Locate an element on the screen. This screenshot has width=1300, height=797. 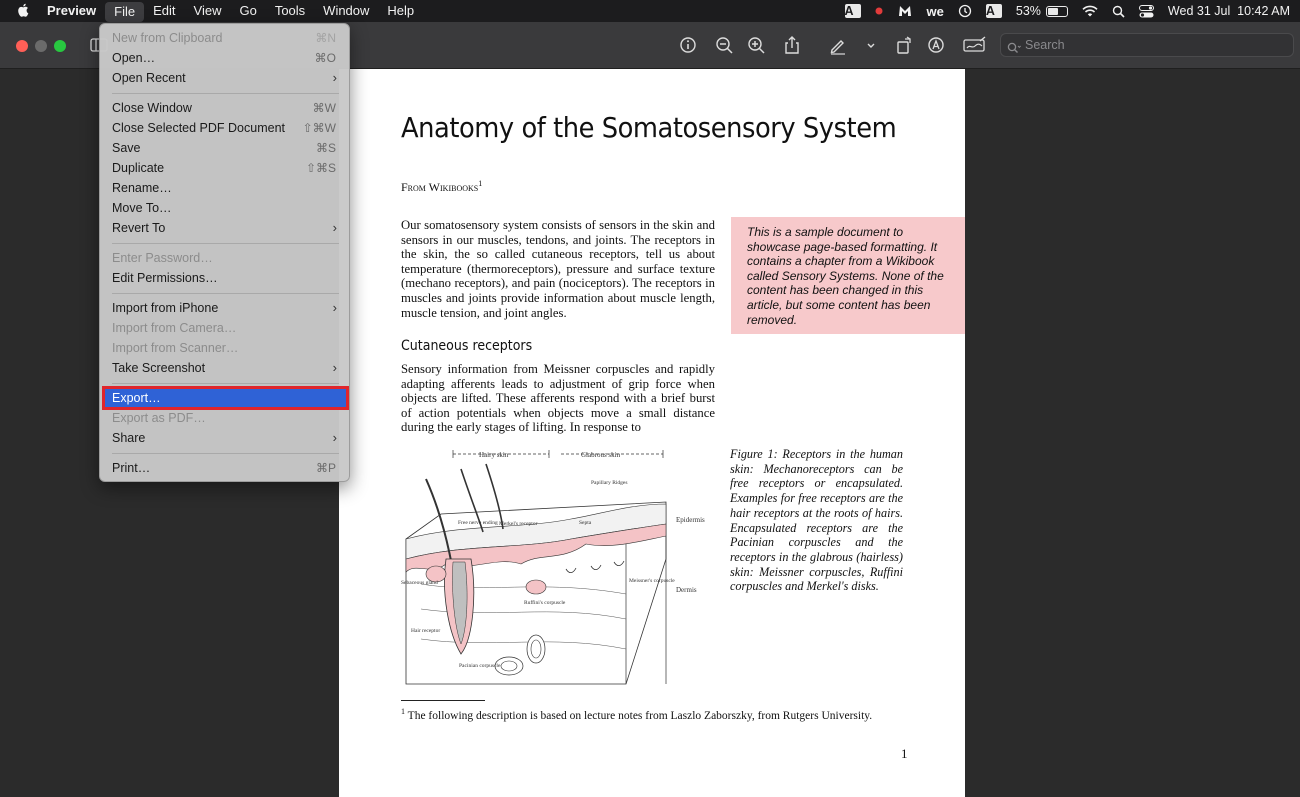
menu-item-print: Print… ⌘P is located at coordinates (225, 468).